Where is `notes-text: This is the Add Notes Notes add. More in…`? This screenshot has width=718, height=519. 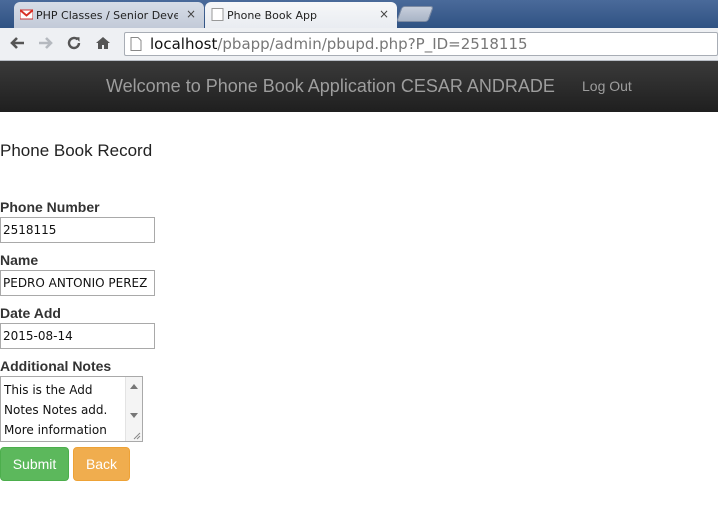
notes-text: This is the Add Notes Notes add. More in… is located at coordinates (56, 410).